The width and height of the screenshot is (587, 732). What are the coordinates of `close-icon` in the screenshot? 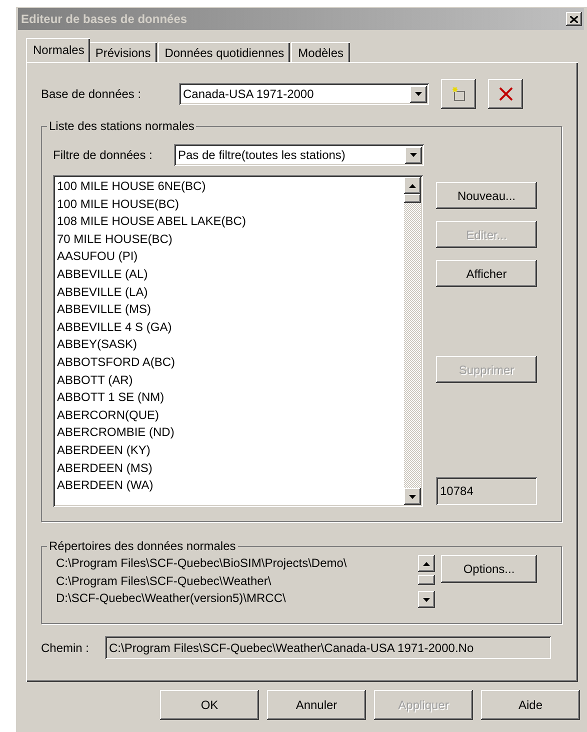 It's located at (574, 19).